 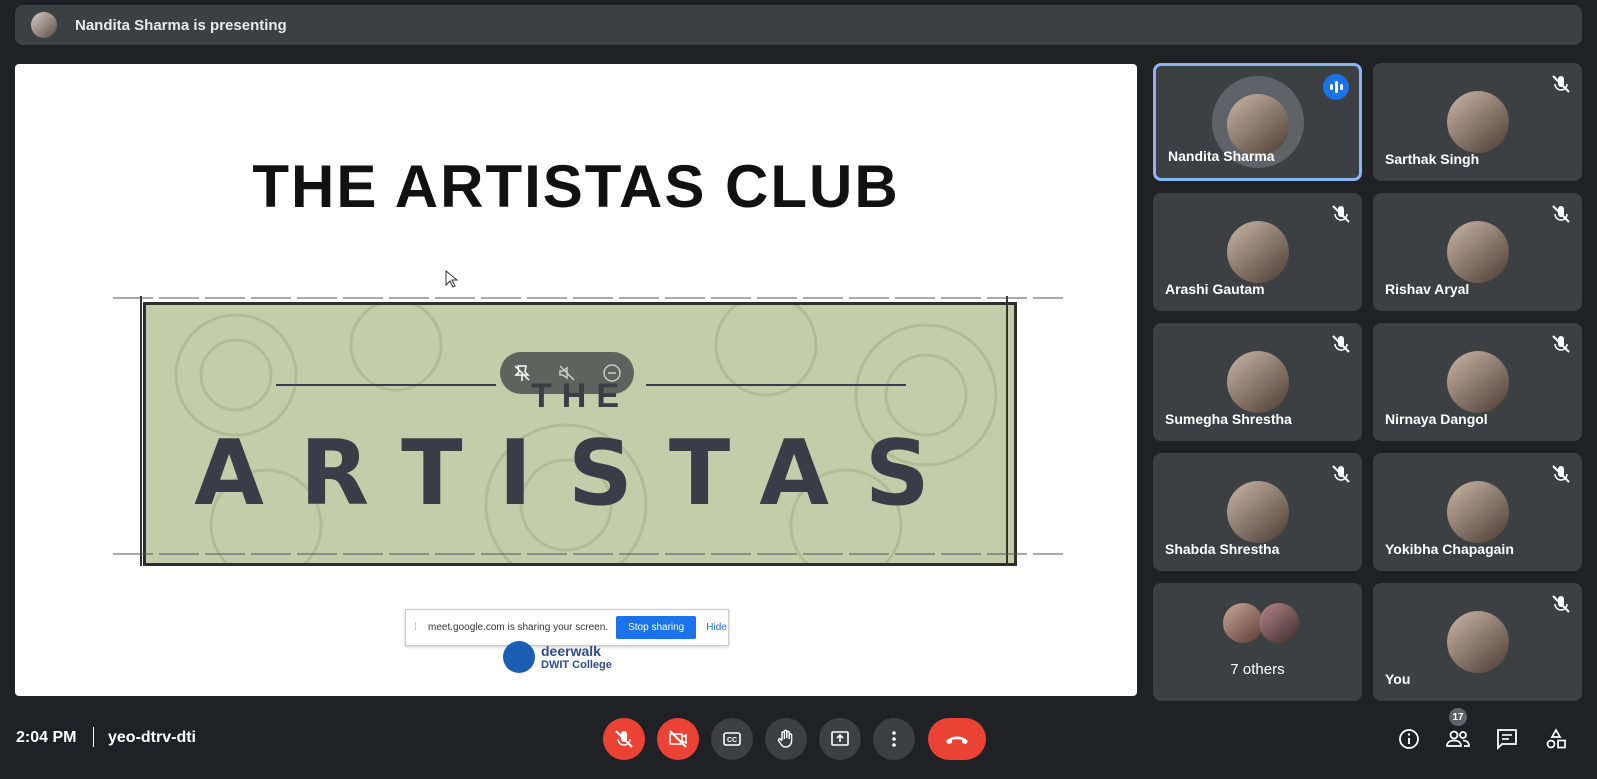 I want to click on participant-name: Rishav Aryal, so click(x=1427, y=289).